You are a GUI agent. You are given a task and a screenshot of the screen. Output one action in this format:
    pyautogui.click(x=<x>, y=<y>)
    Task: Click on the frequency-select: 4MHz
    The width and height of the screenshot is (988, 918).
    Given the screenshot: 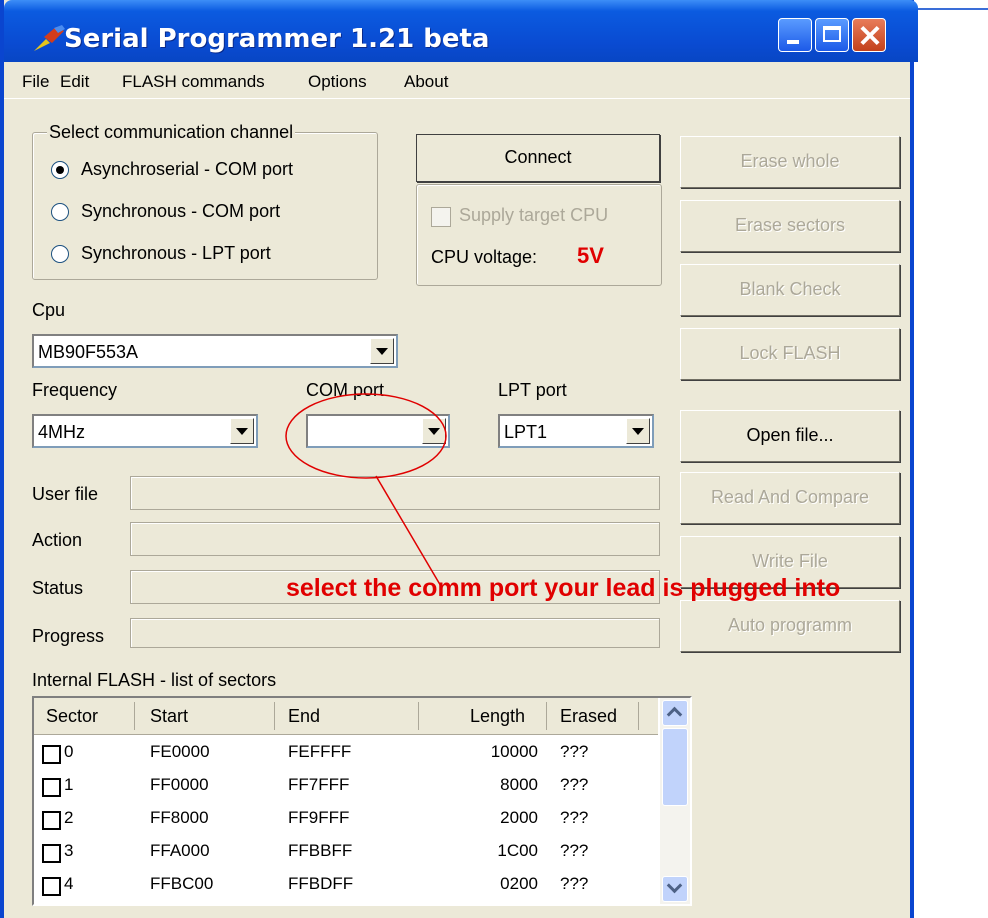 What is the action you would take?
    pyautogui.click(x=145, y=431)
    